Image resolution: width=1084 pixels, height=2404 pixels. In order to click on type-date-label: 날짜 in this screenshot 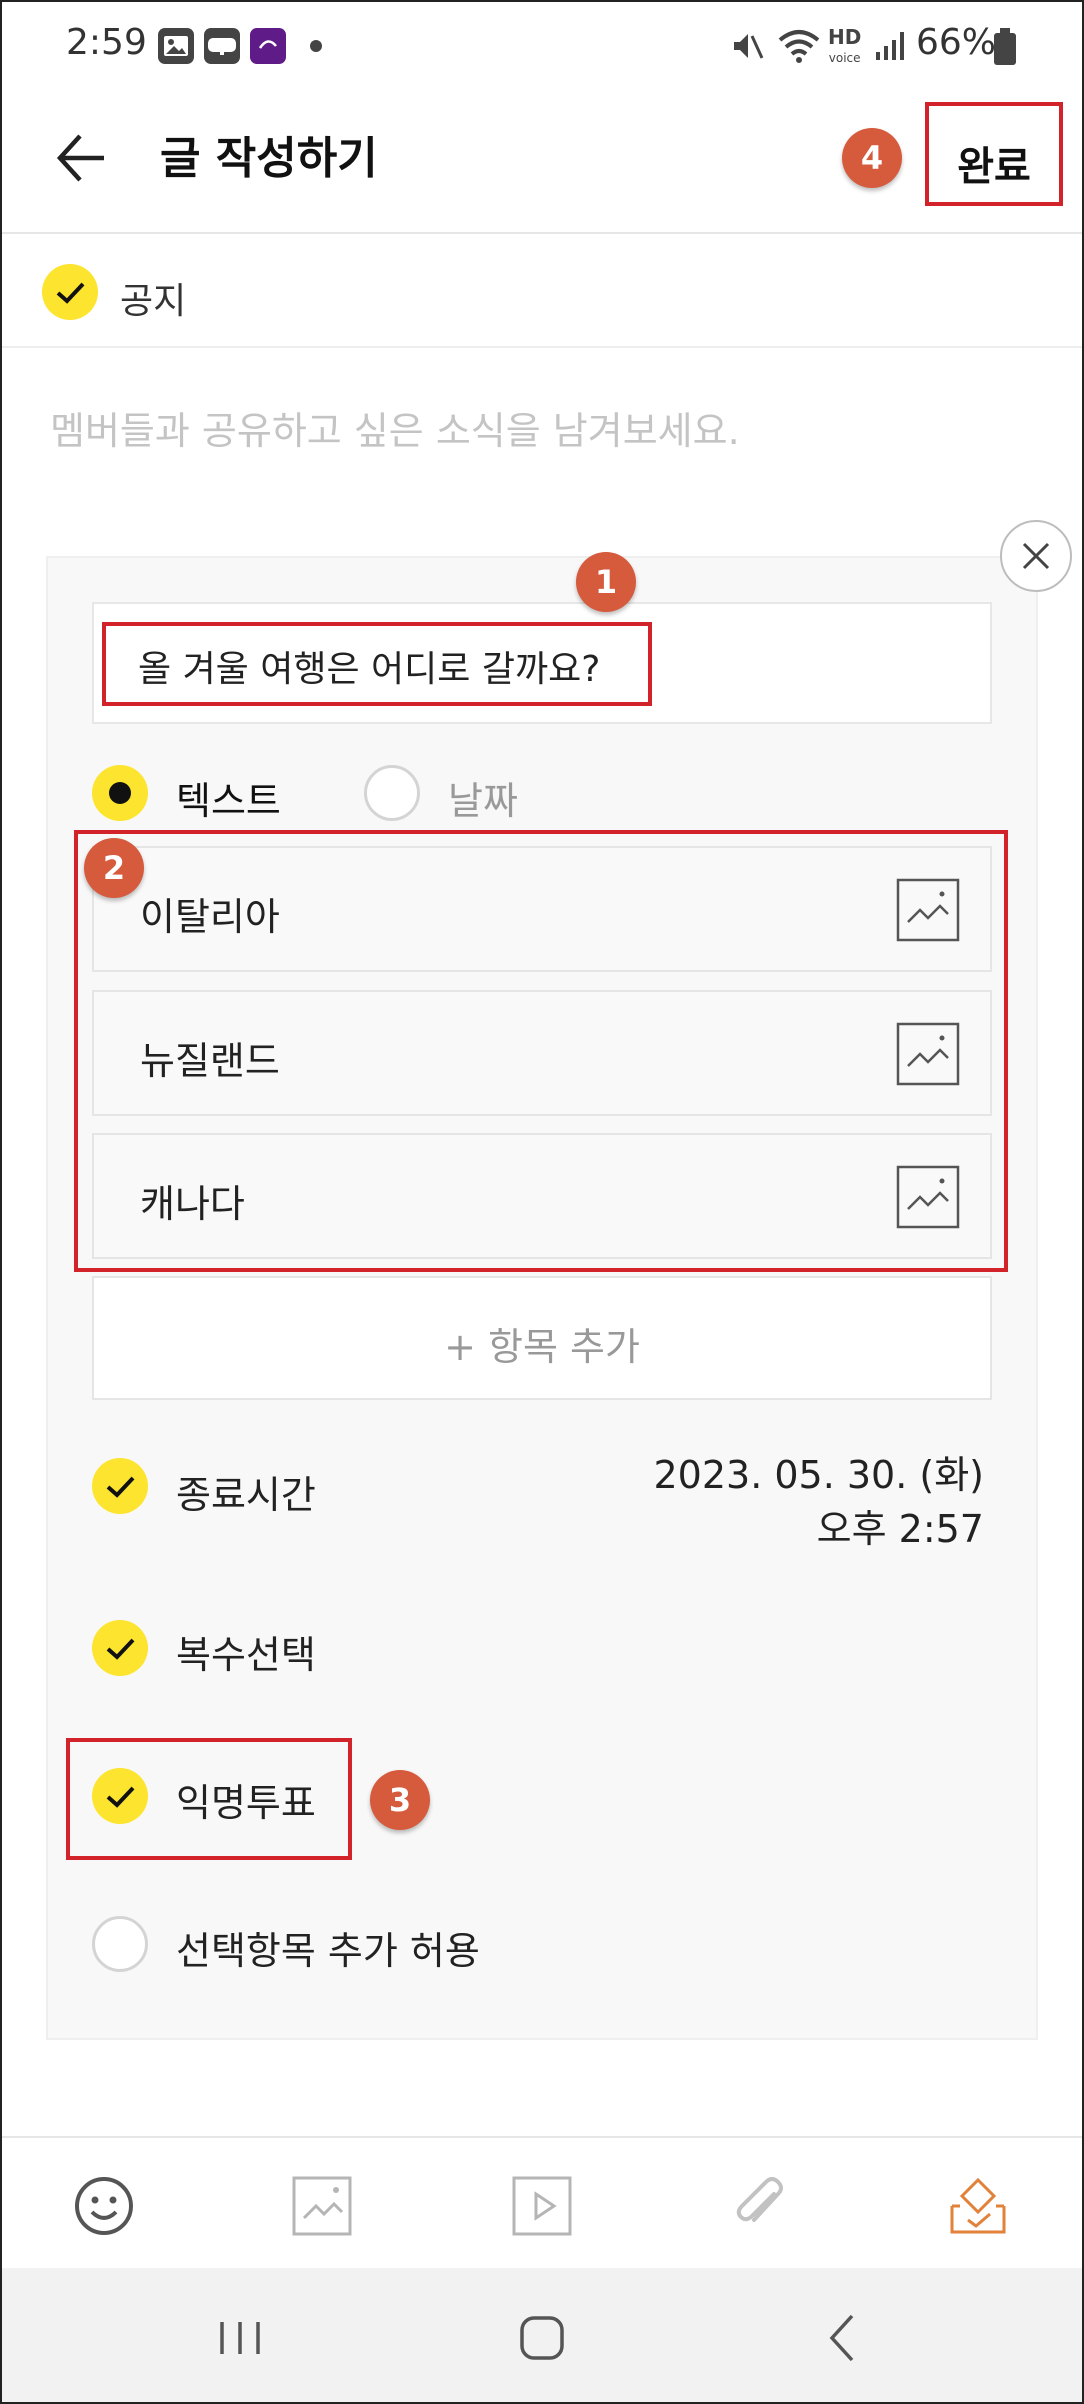, I will do `click(483, 801)`.